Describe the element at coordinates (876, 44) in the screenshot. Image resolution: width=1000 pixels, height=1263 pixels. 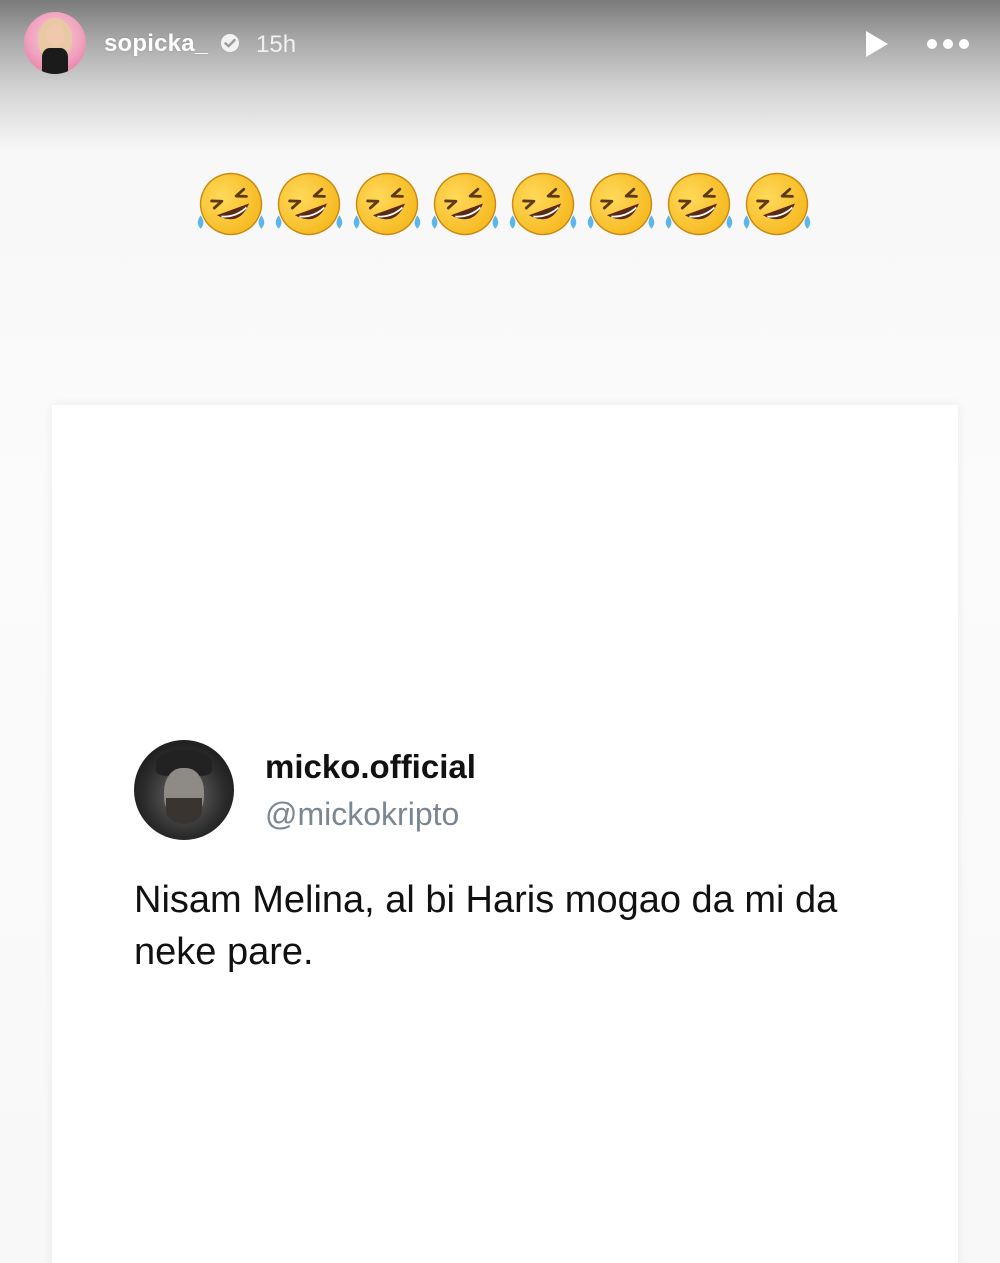
I see `play-icon` at that location.